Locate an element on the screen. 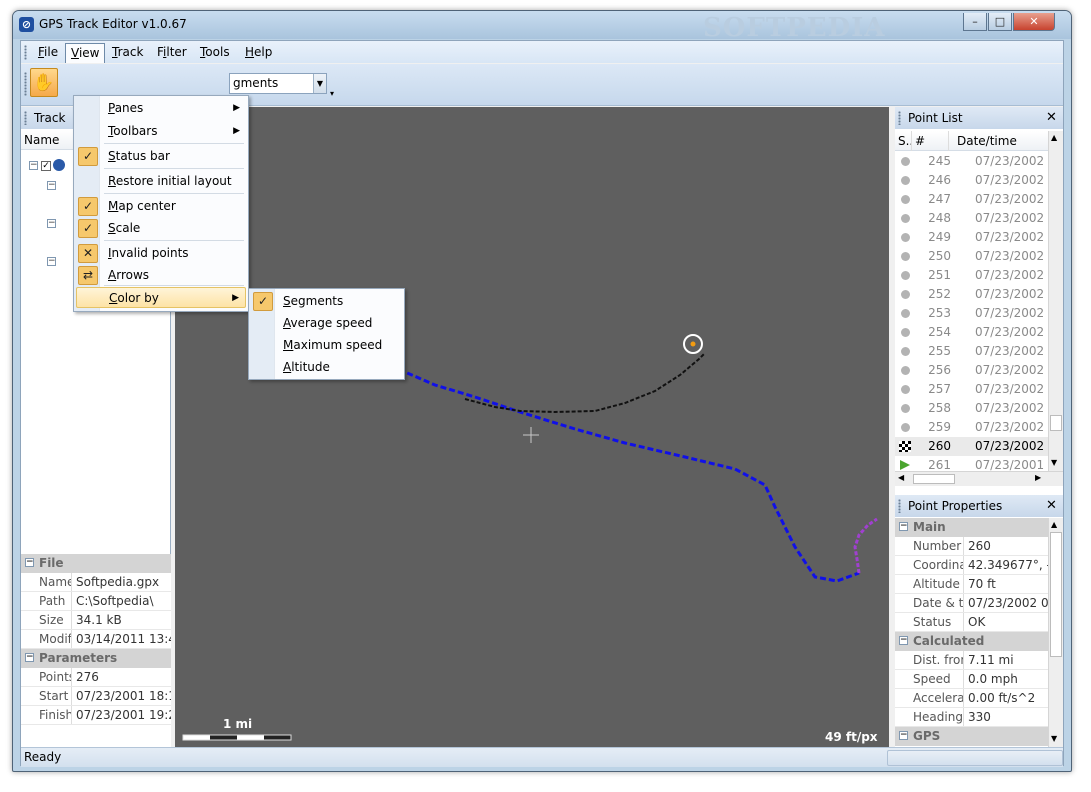 This screenshot has height=792, width=1091. property-row: Status OK is located at coordinates (971, 622).